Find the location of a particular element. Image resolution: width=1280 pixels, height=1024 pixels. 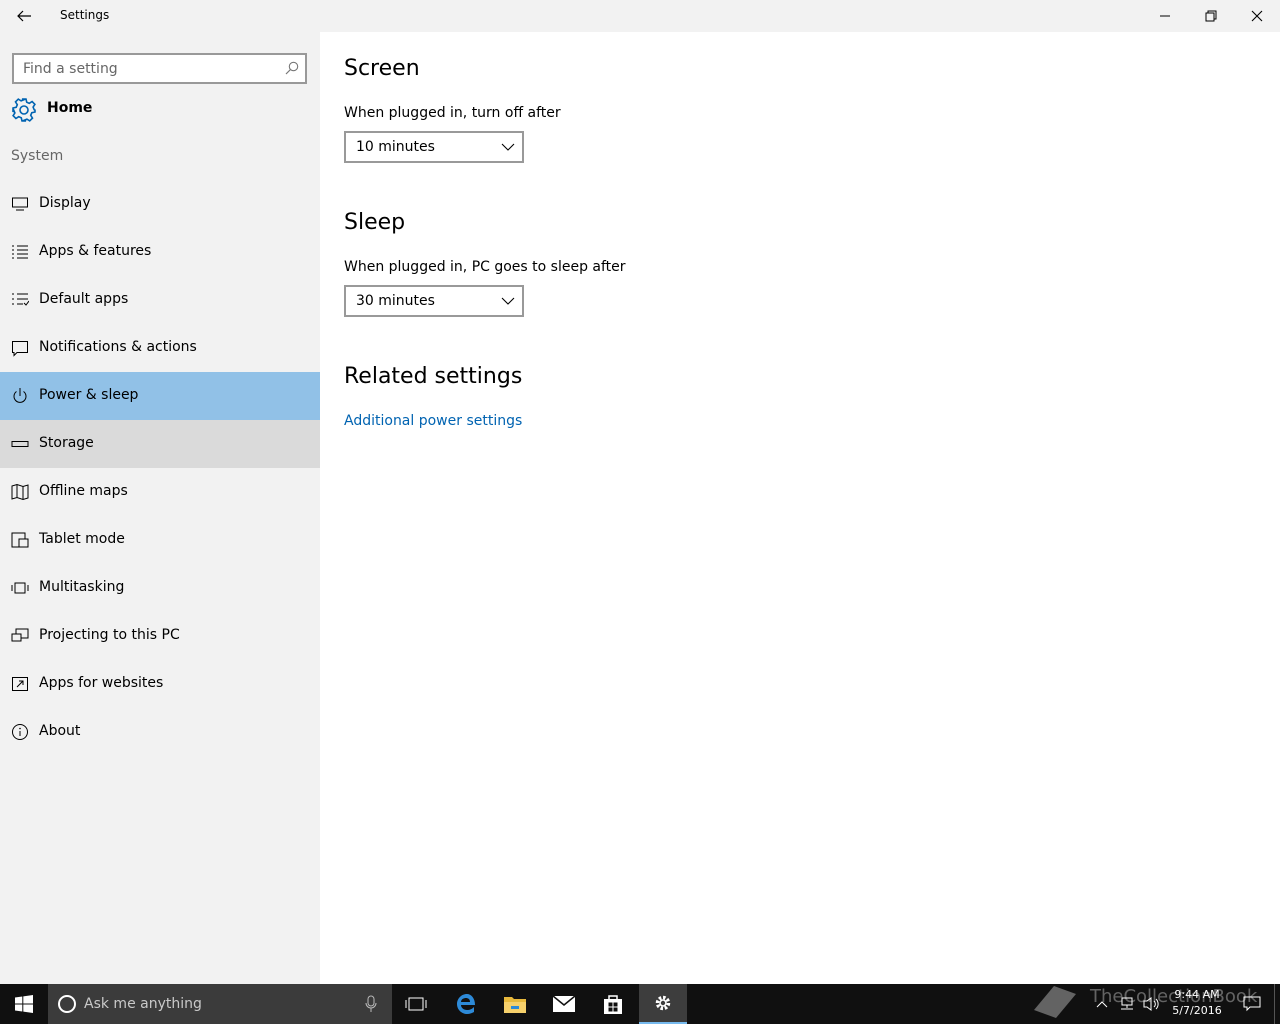

network-icon is located at coordinates (1127, 1003).